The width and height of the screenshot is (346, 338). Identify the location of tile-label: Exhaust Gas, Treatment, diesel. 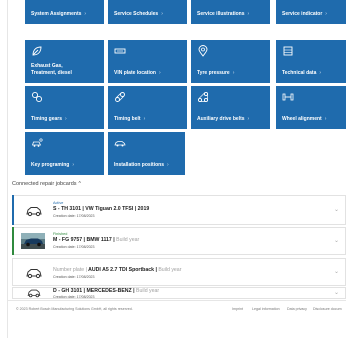
(51, 69).